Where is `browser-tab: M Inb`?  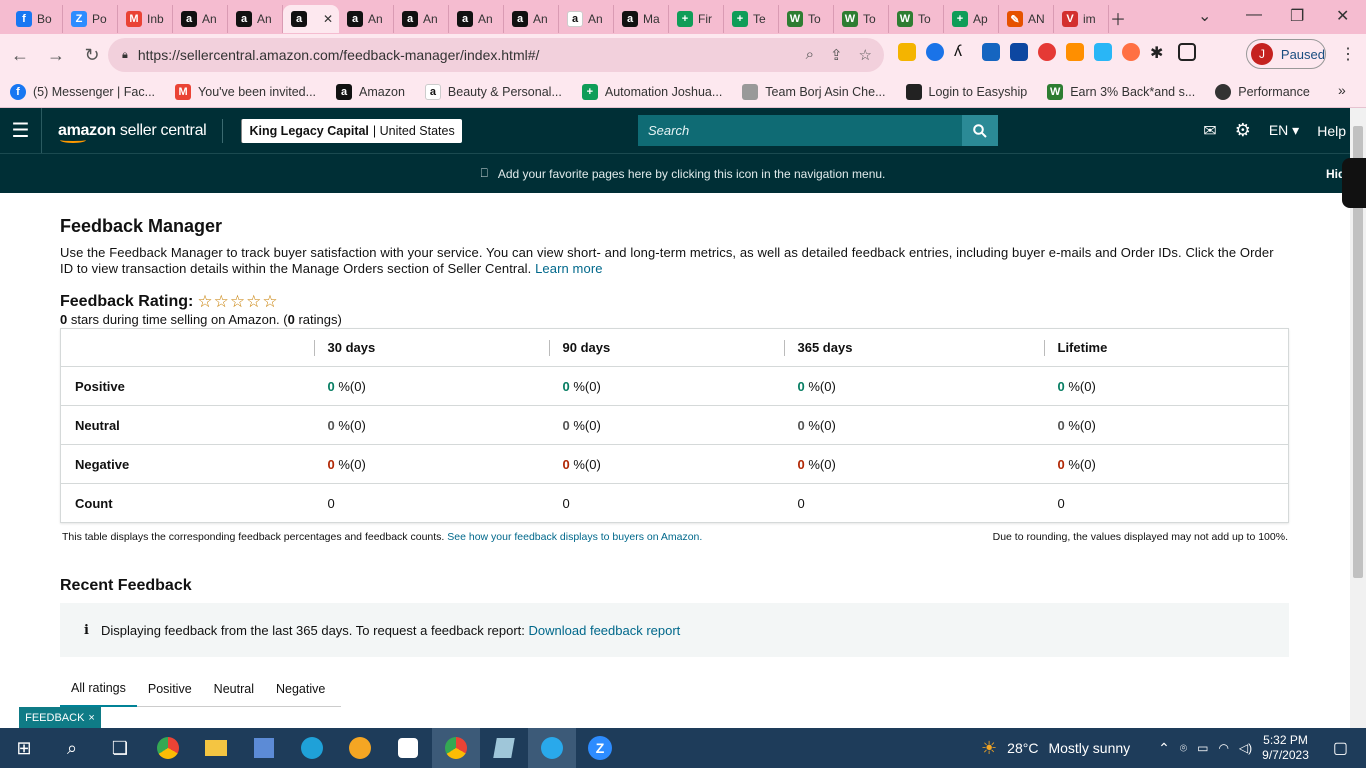
browser-tab: M Inb is located at coordinates (145, 19).